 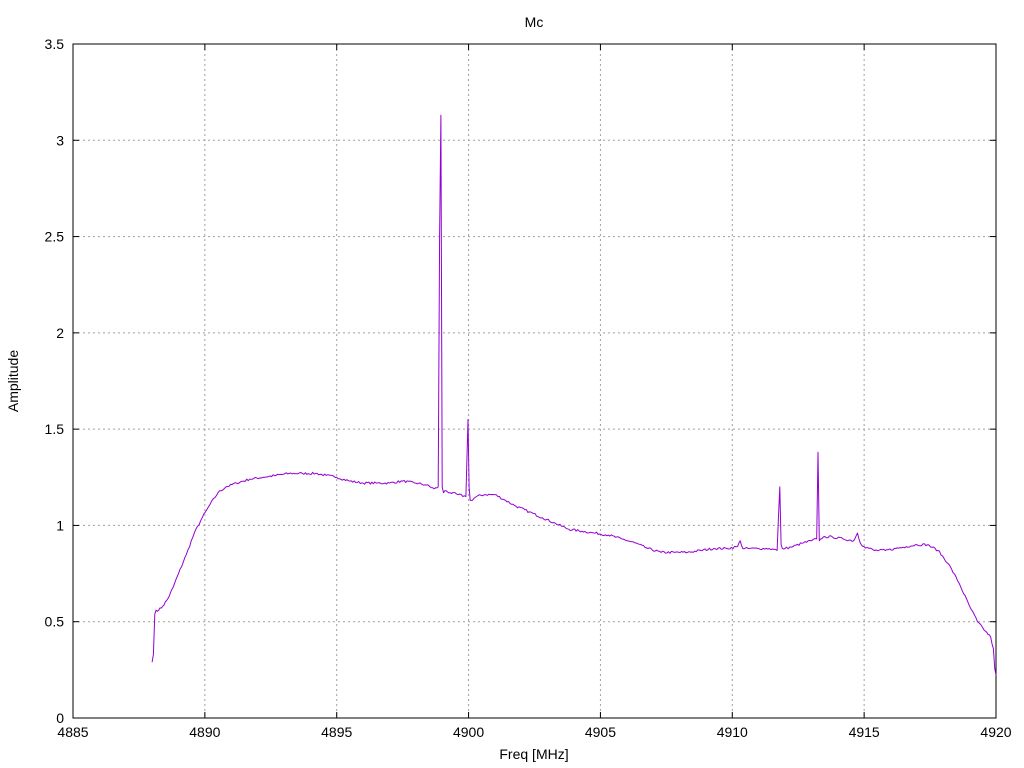 What do you see at coordinates (732, 732) in the screenshot?
I see `x-tick-label: 4910` at bounding box center [732, 732].